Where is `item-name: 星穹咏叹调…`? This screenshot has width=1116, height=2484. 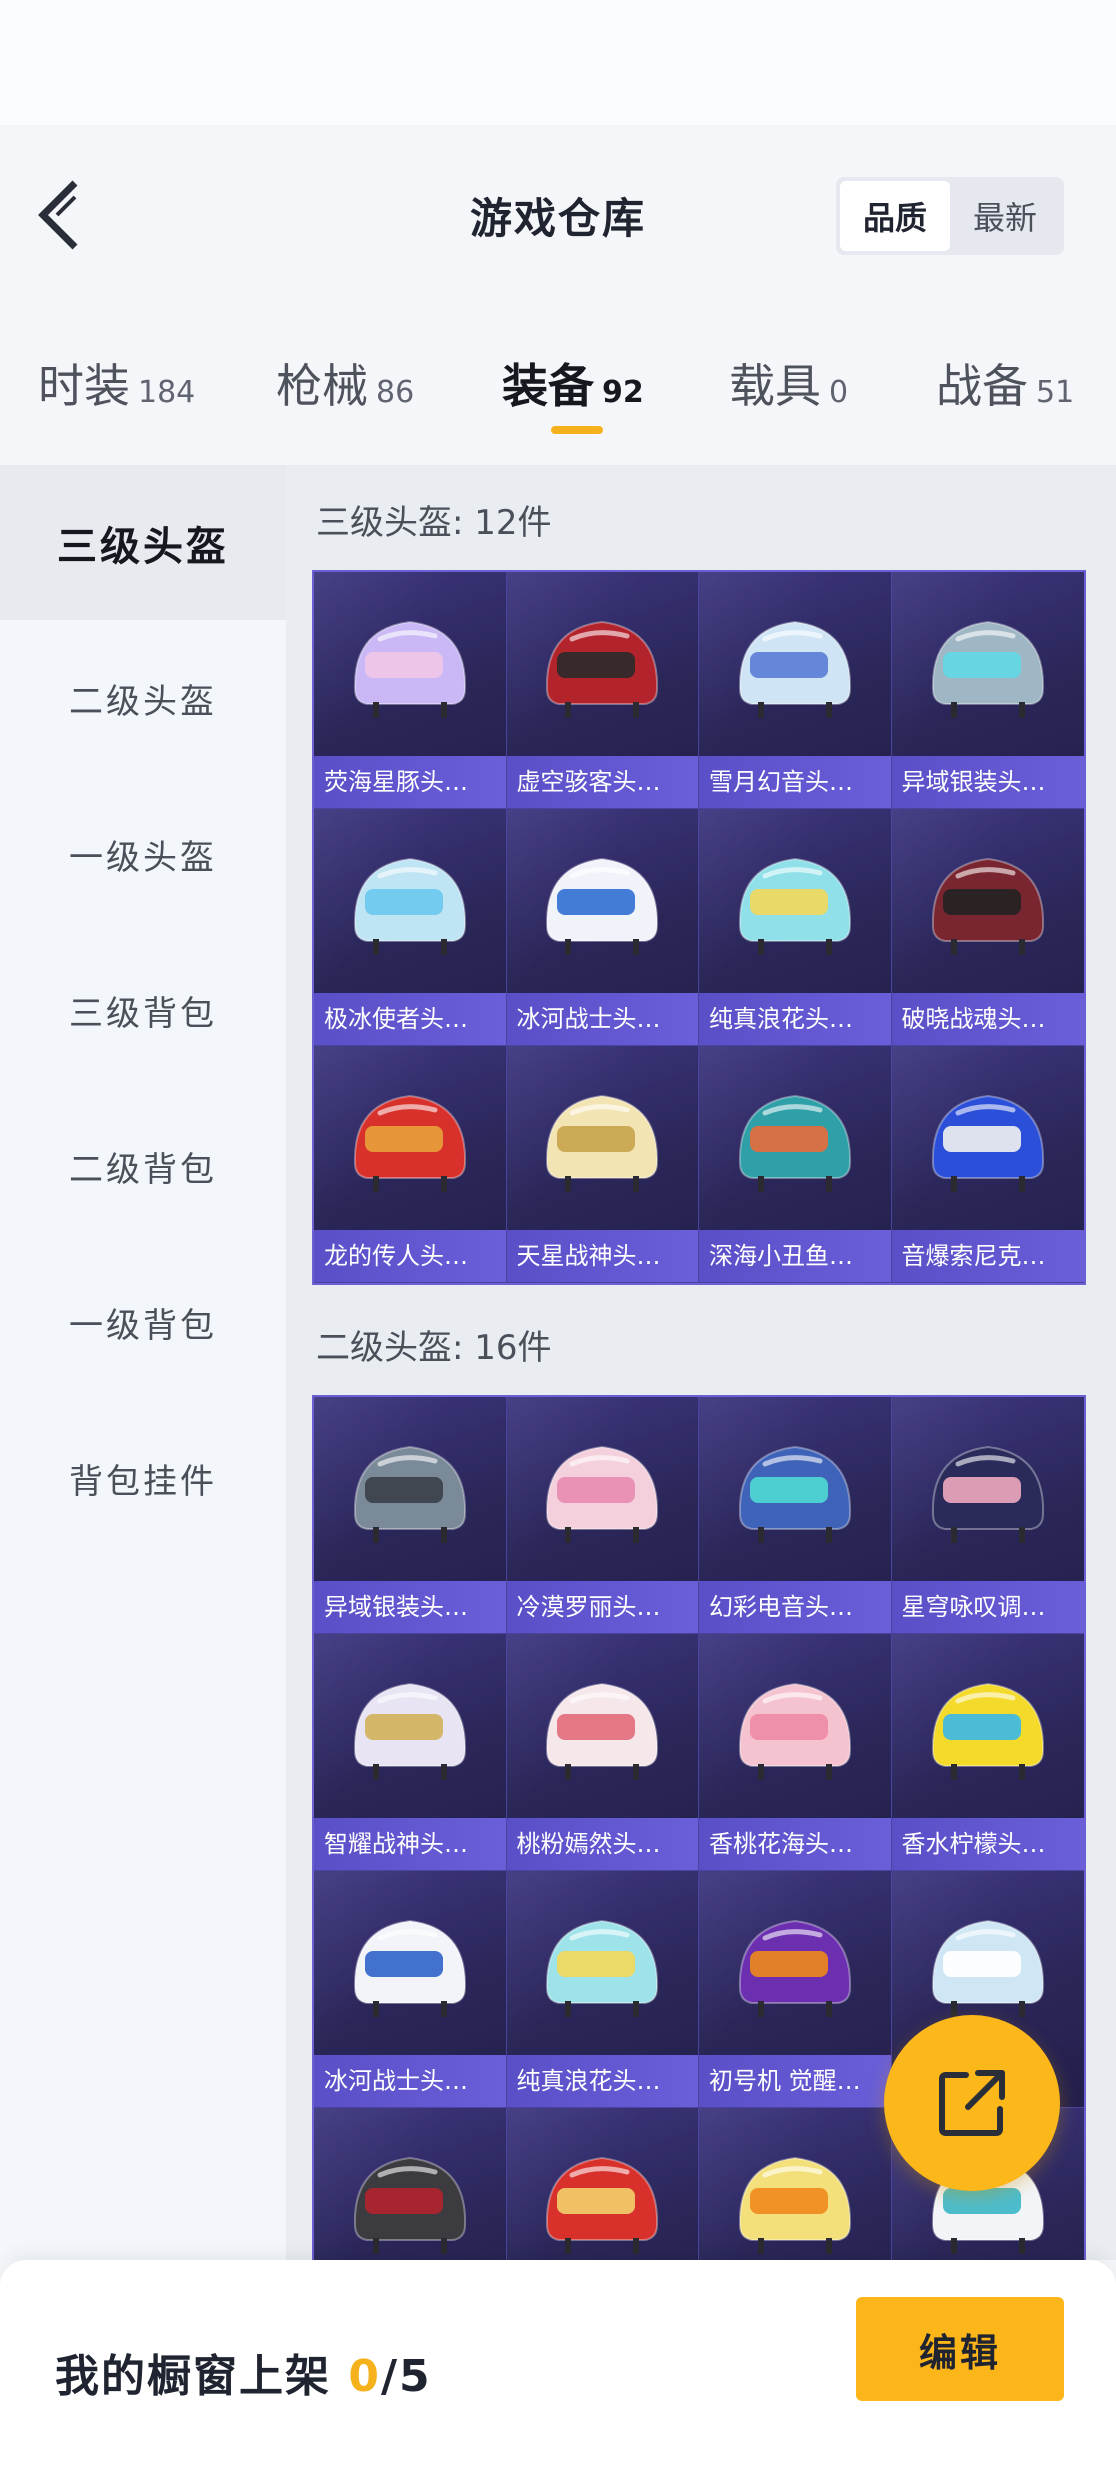 item-name: 星穹咏叹调… is located at coordinates (987, 1607).